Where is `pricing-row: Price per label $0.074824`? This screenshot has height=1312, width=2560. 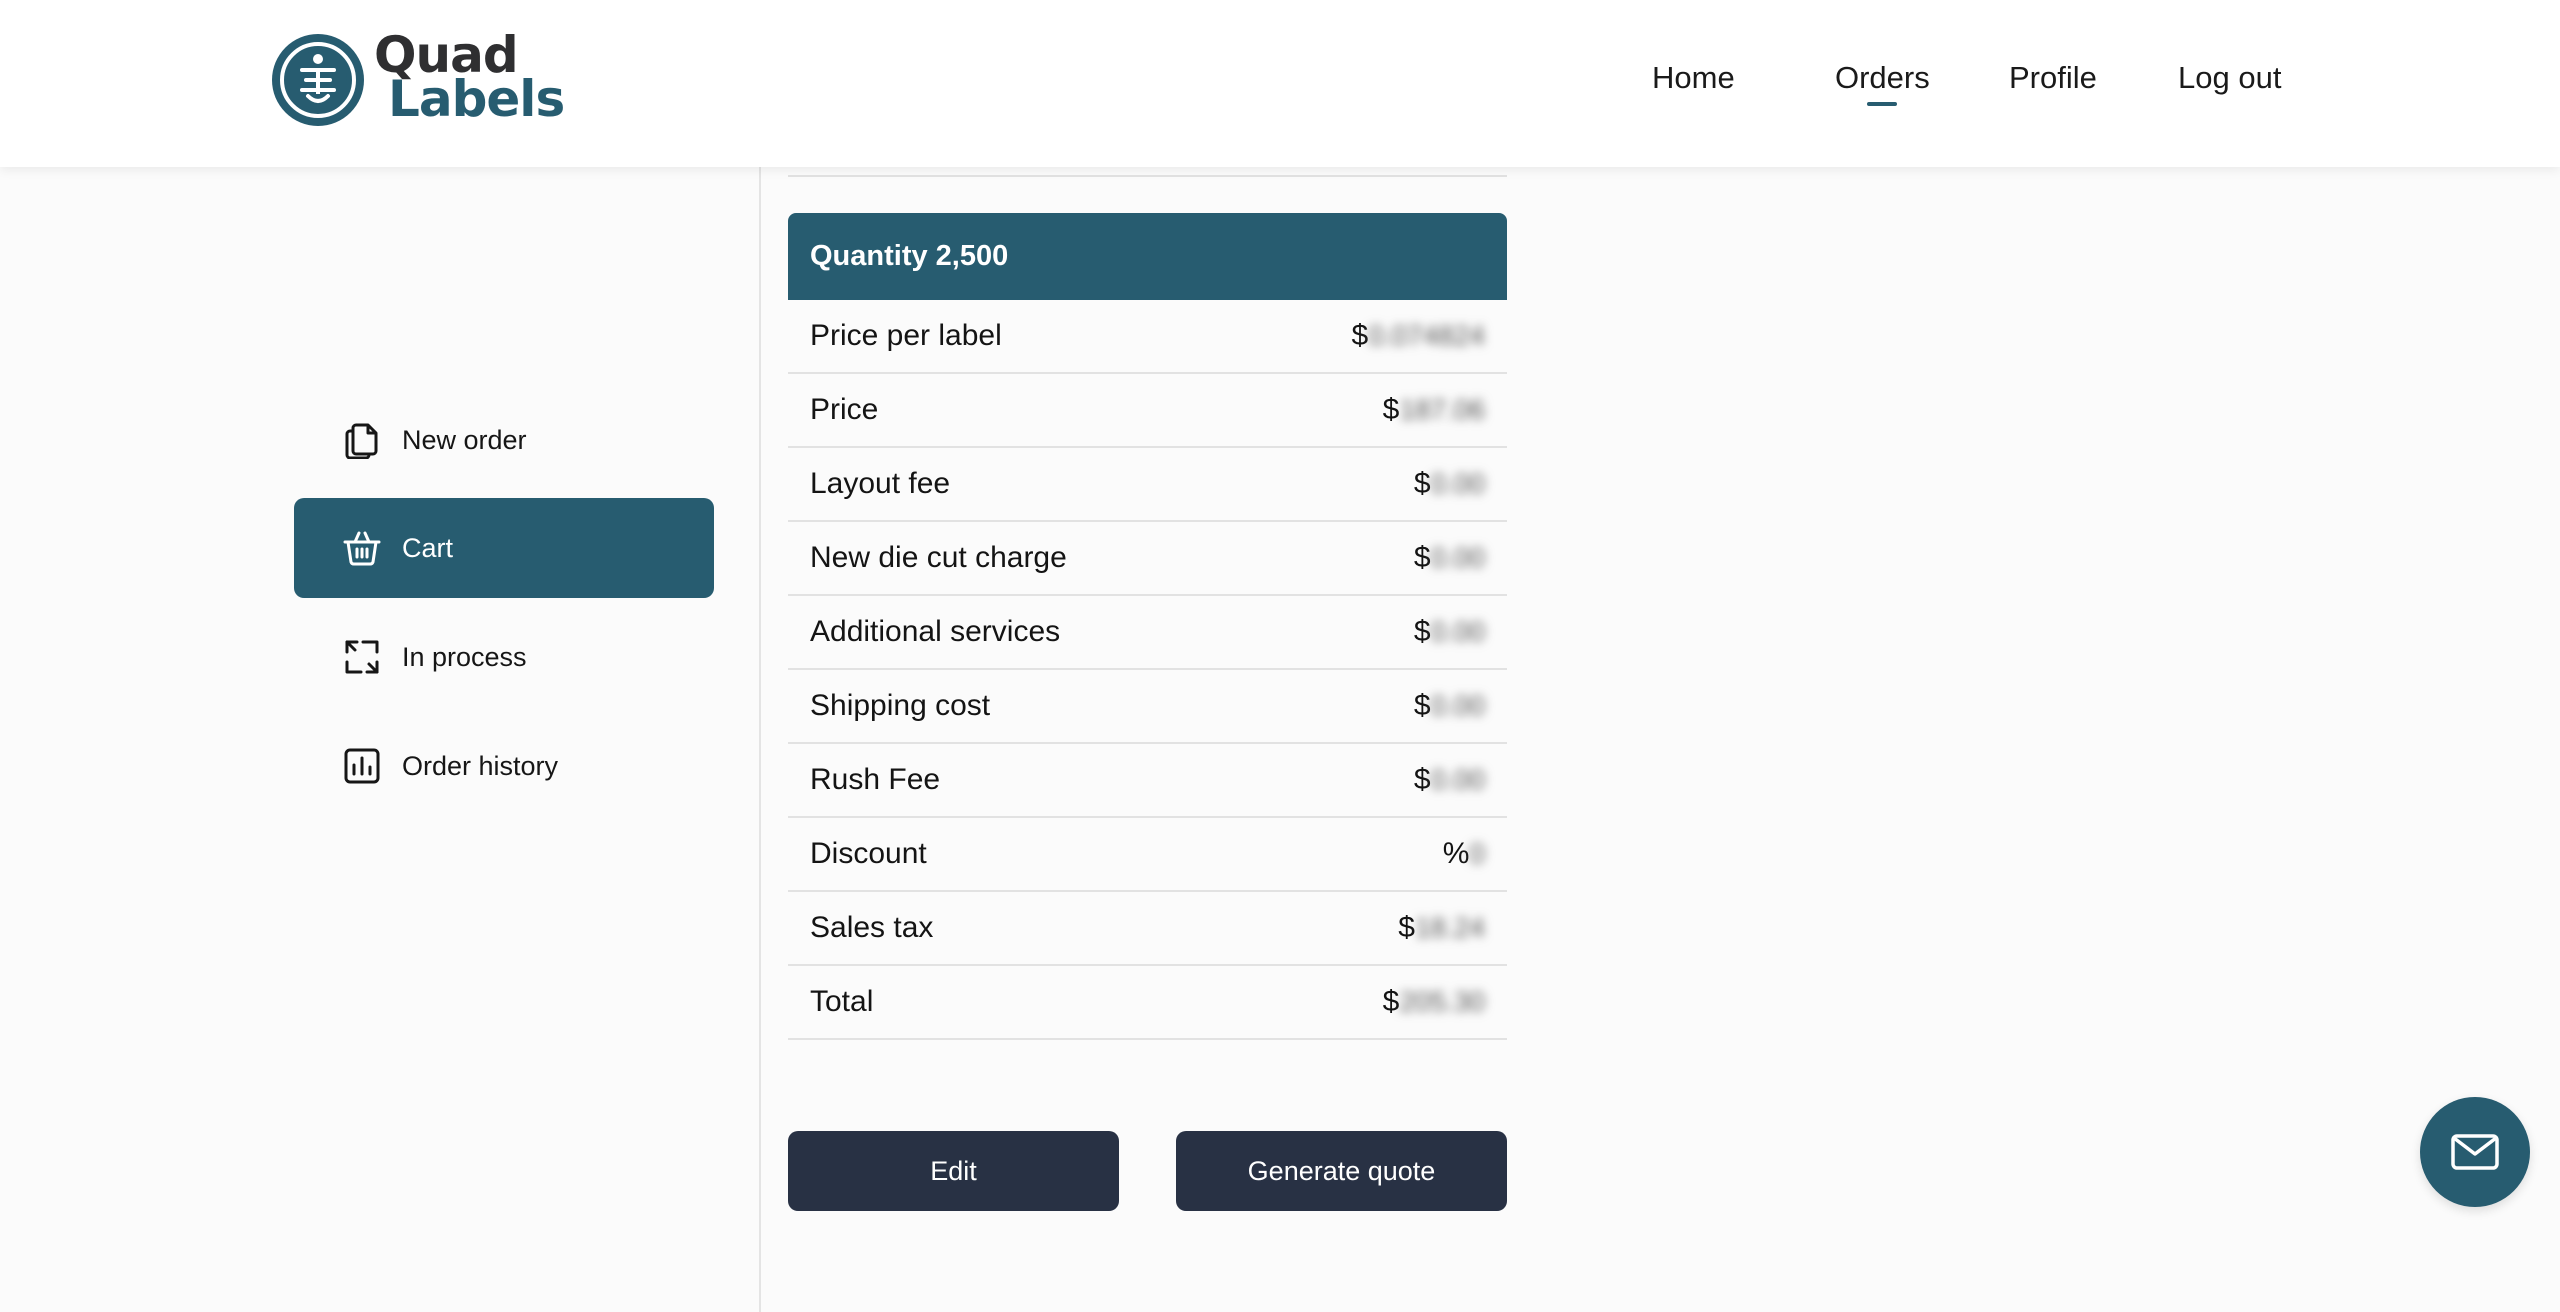 pricing-row: Price per label $0.074824 is located at coordinates (1147, 337).